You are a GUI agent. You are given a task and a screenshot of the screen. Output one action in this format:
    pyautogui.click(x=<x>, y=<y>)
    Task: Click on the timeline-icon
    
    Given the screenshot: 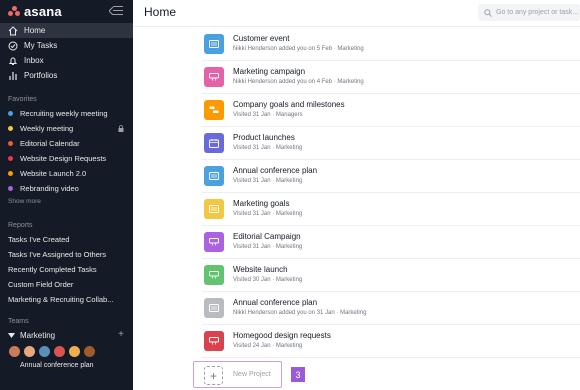 What is the action you would take?
    pyautogui.click(x=214, y=110)
    